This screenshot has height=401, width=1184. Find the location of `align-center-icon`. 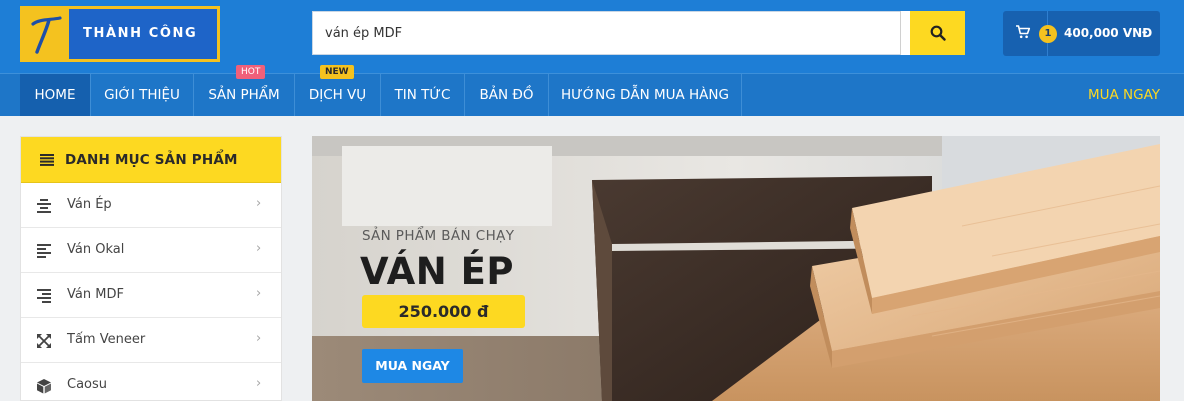

align-center-icon is located at coordinates (44, 206).